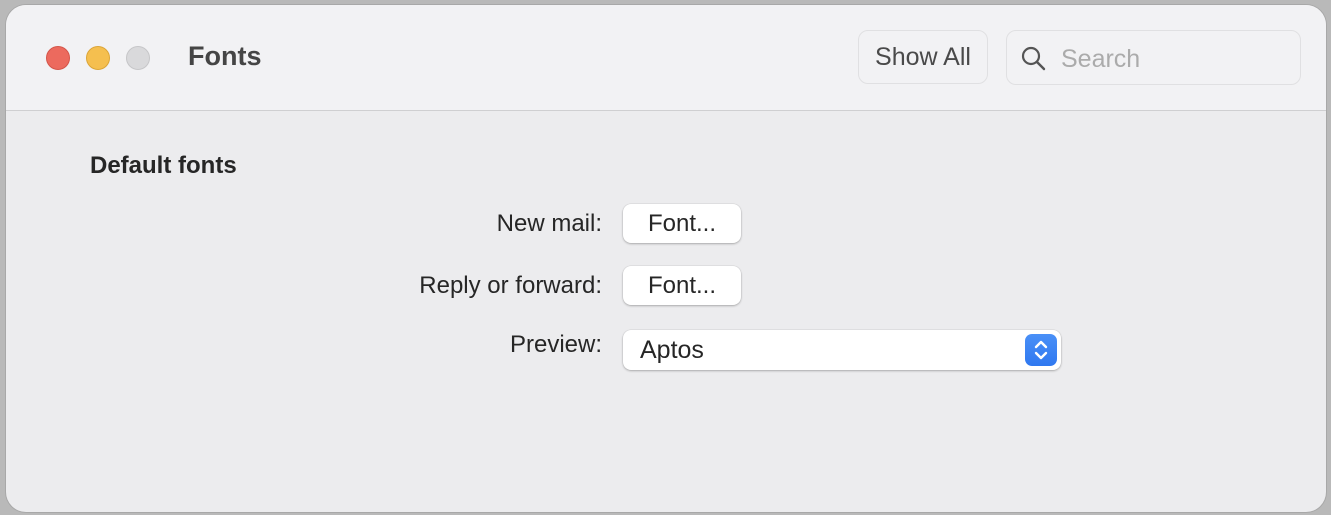 This screenshot has width=1331, height=515. Describe the element at coordinates (58, 58) in the screenshot. I see `close-button` at that location.